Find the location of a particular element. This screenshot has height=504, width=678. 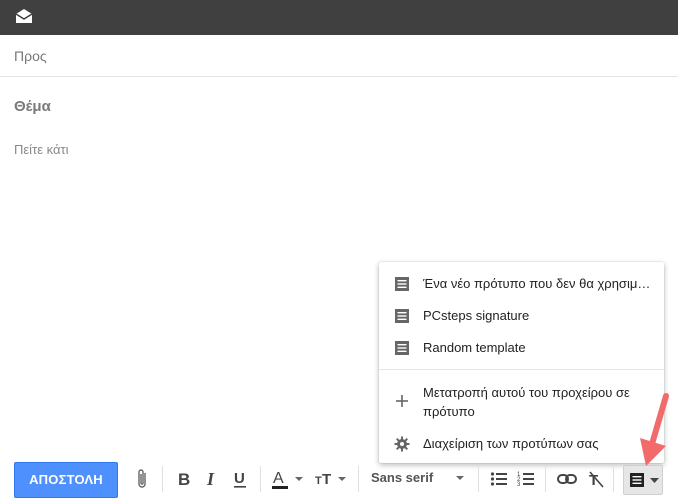

compose-toolbar: ΑΠΟΣΤΟΛΗ B I U A T T Sans serif 1 2 3 T is located at coordinates (339, 481).